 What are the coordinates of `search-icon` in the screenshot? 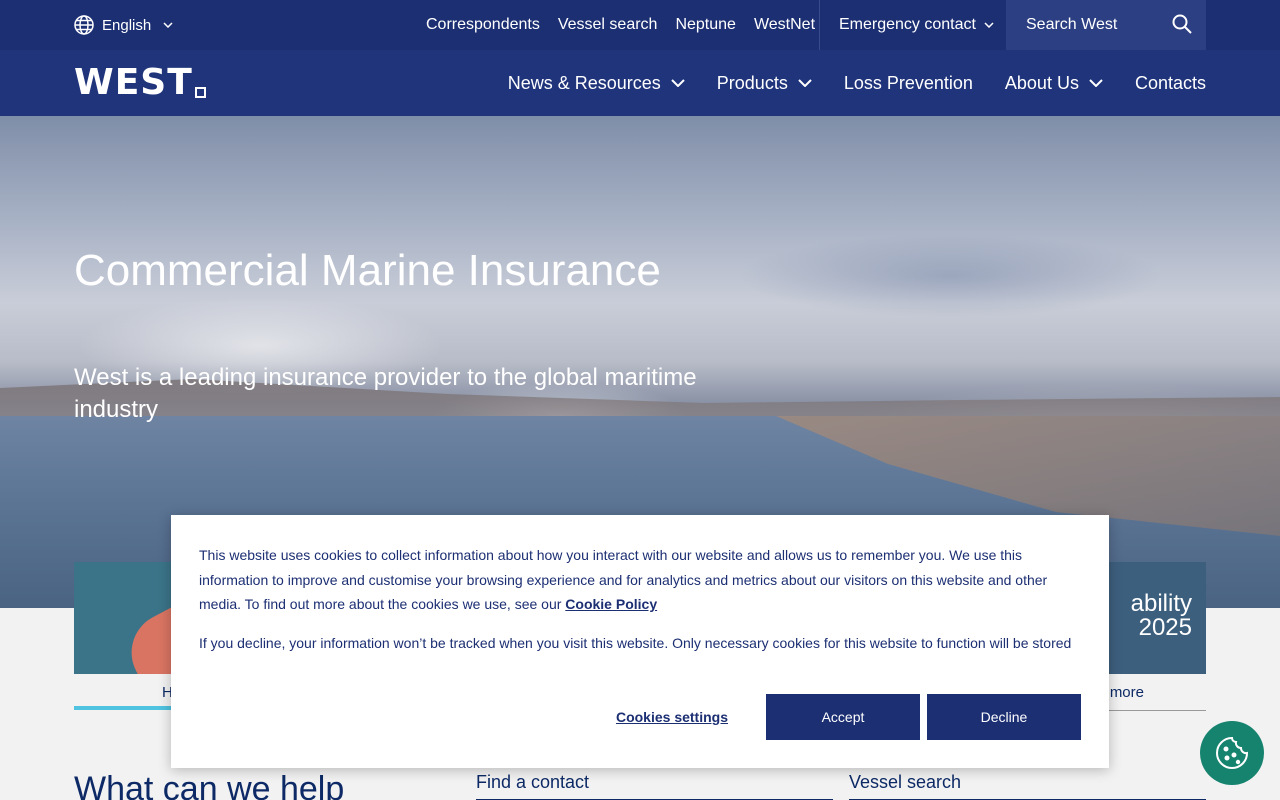 It's located at (1182, 24).